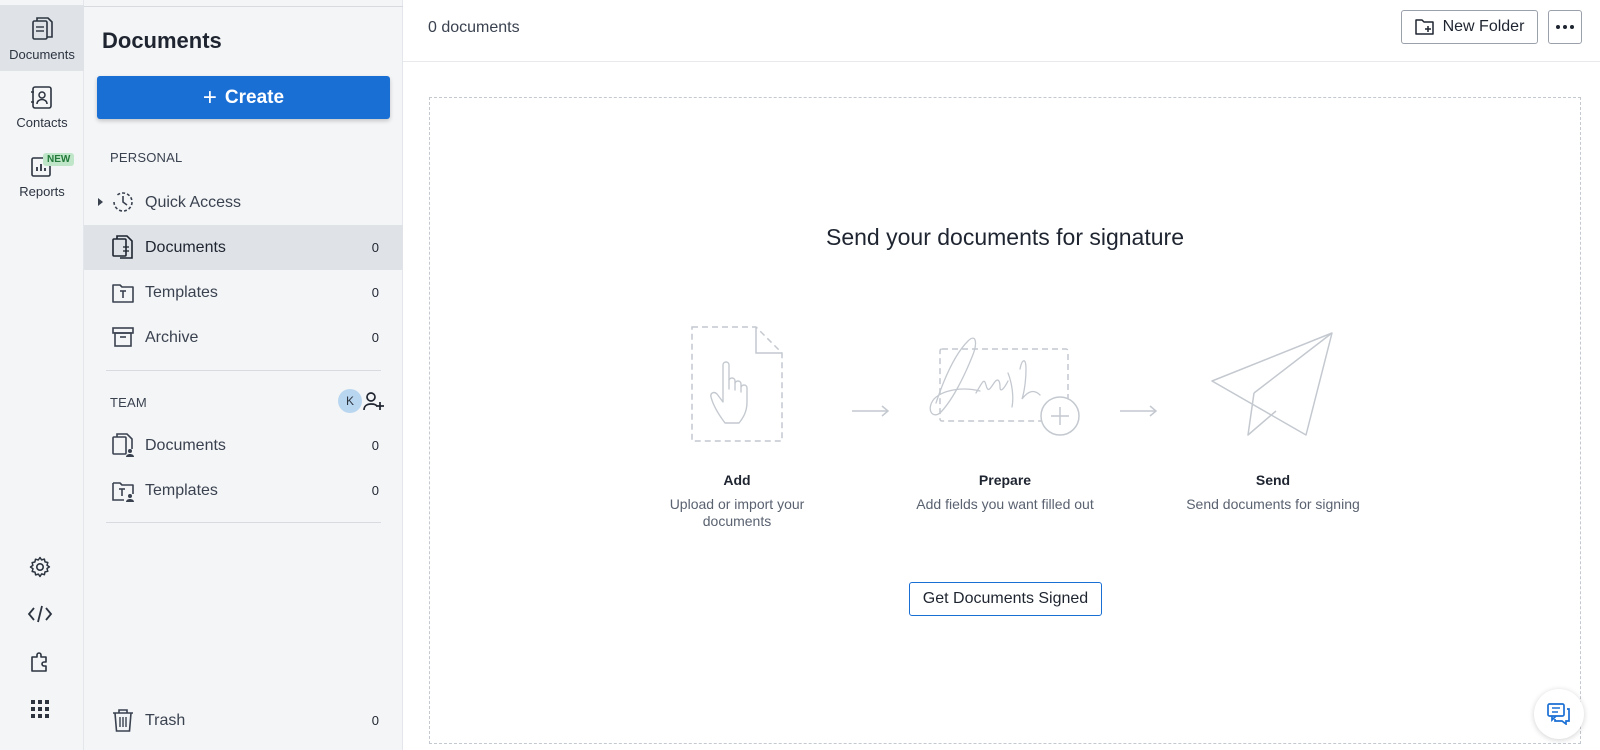 Image resolution: width=1600 pixels, height=750 pixels. I want to click on create-button: + Create, so click(243, 97).